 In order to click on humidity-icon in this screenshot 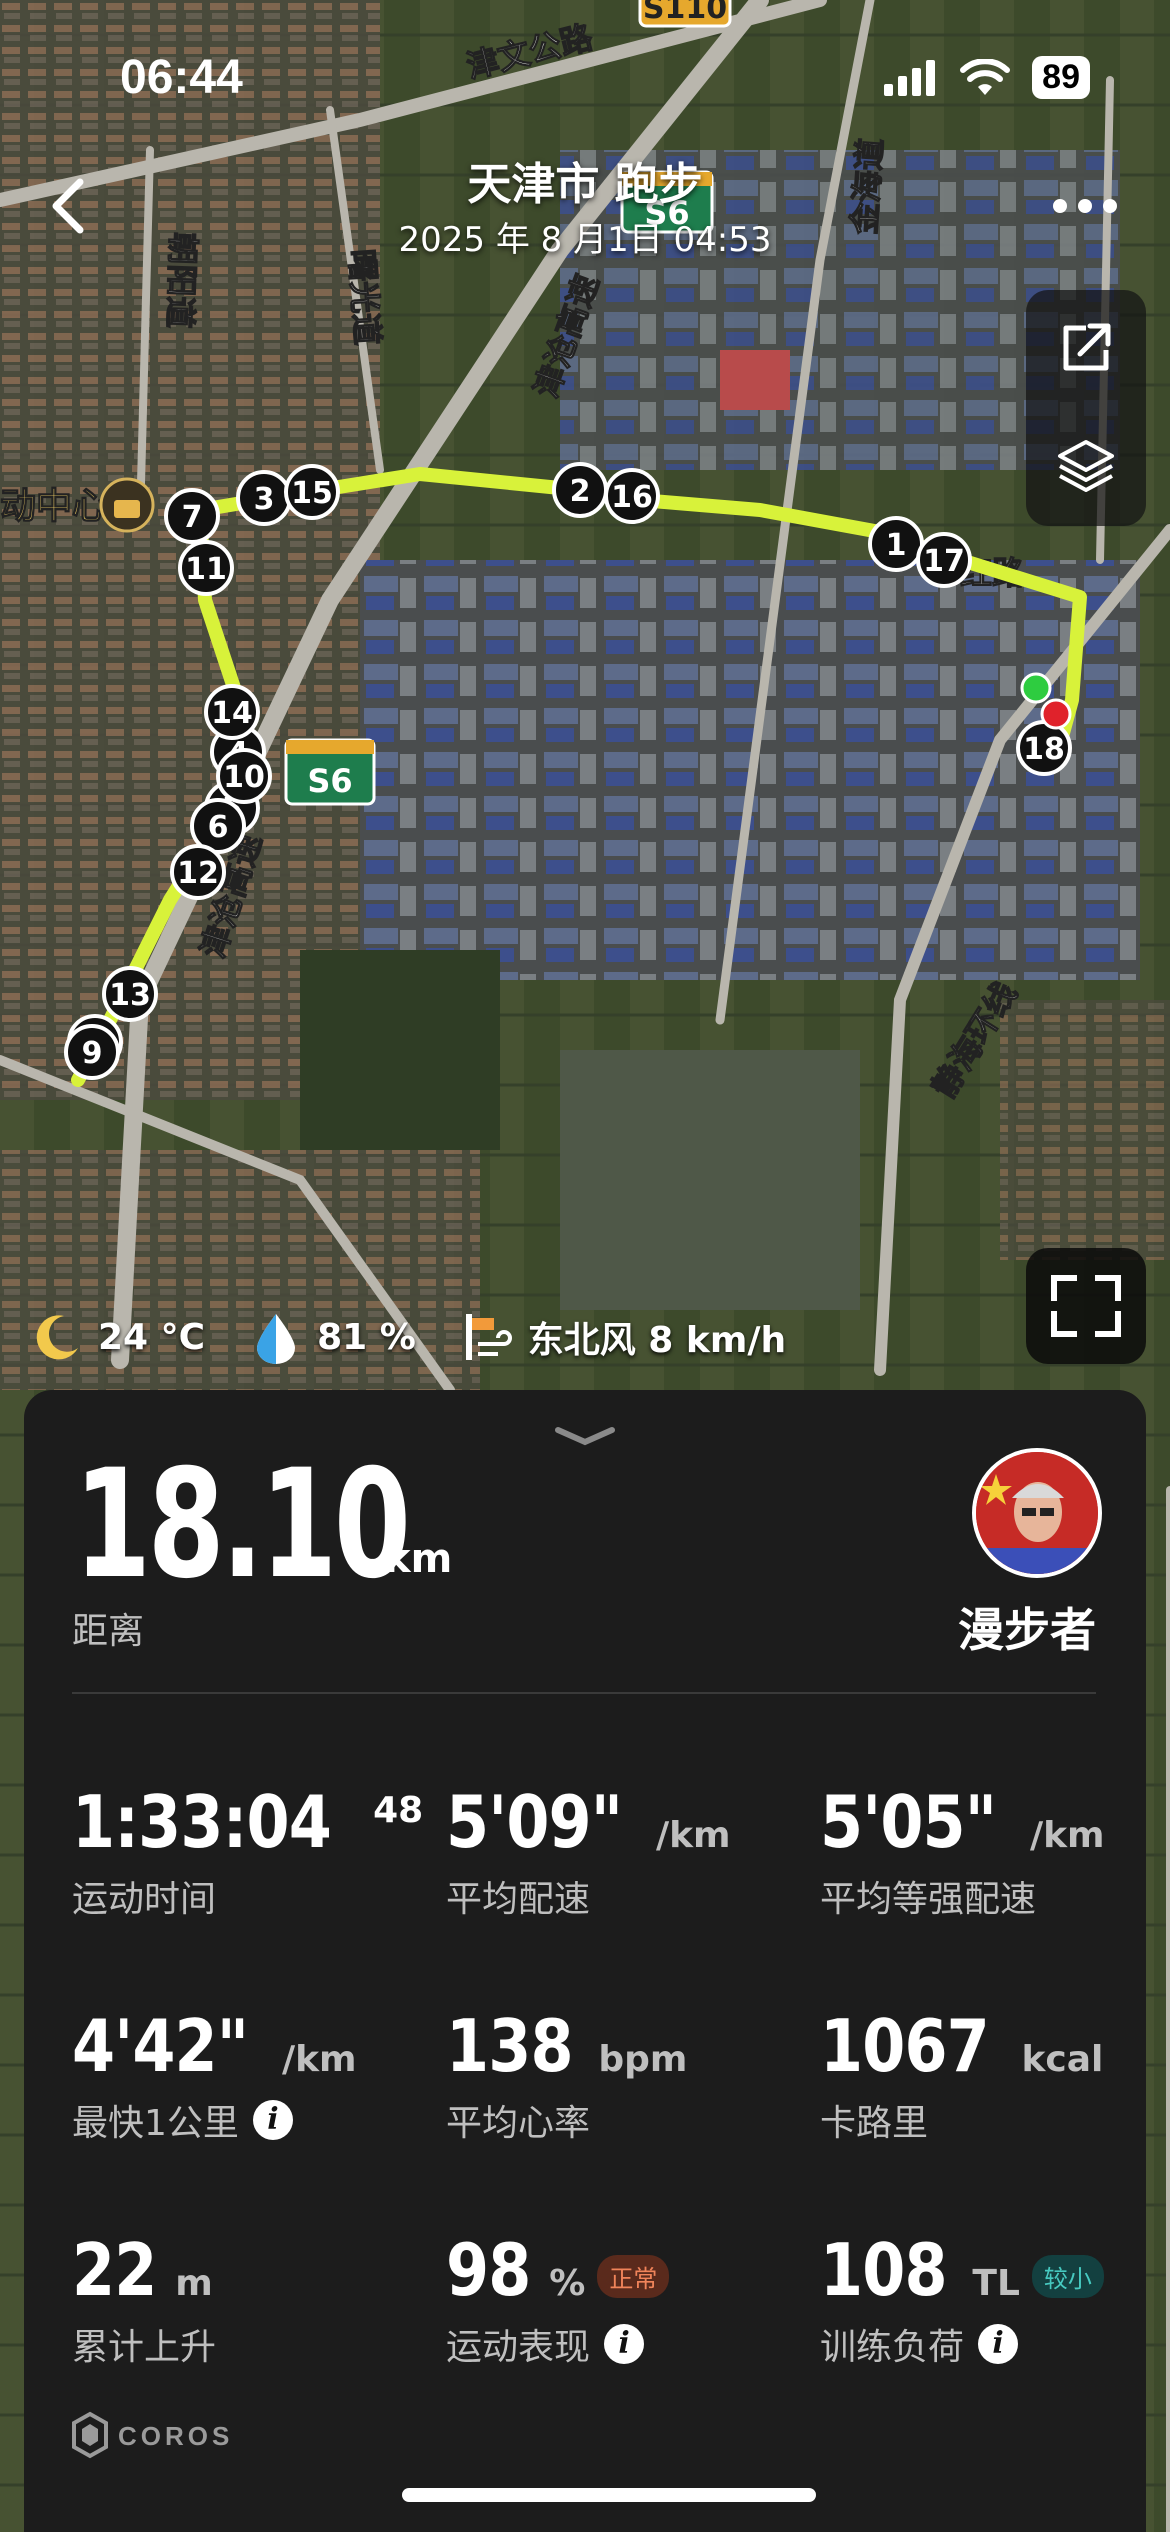, I will do `click(276, 1339)`.